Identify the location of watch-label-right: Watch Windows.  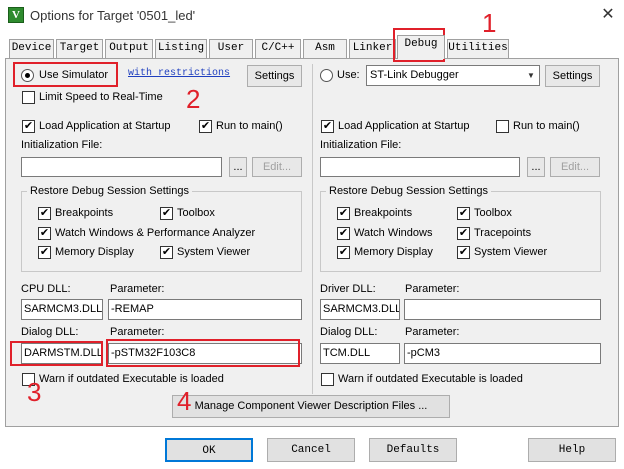
(393, 233).